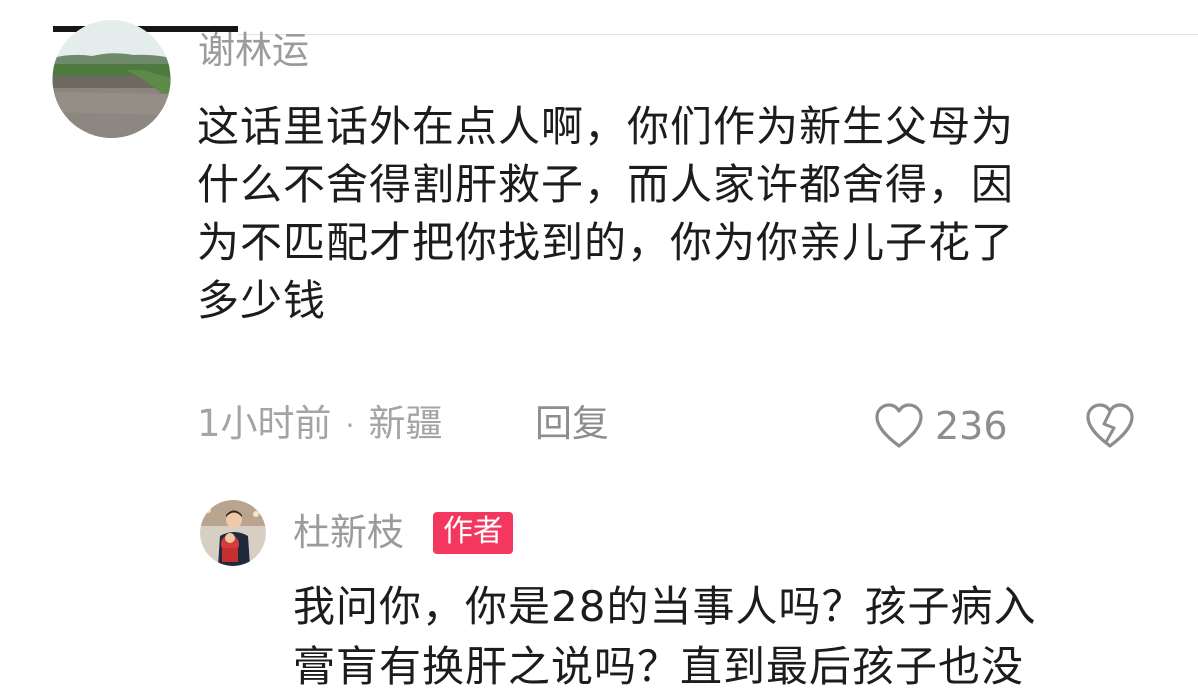 The width and height of the screenshot is (1198, 692). Describe the element at coordinates (348, 532) in the screenshot. I see `author-name: 杜新枝` at that location.